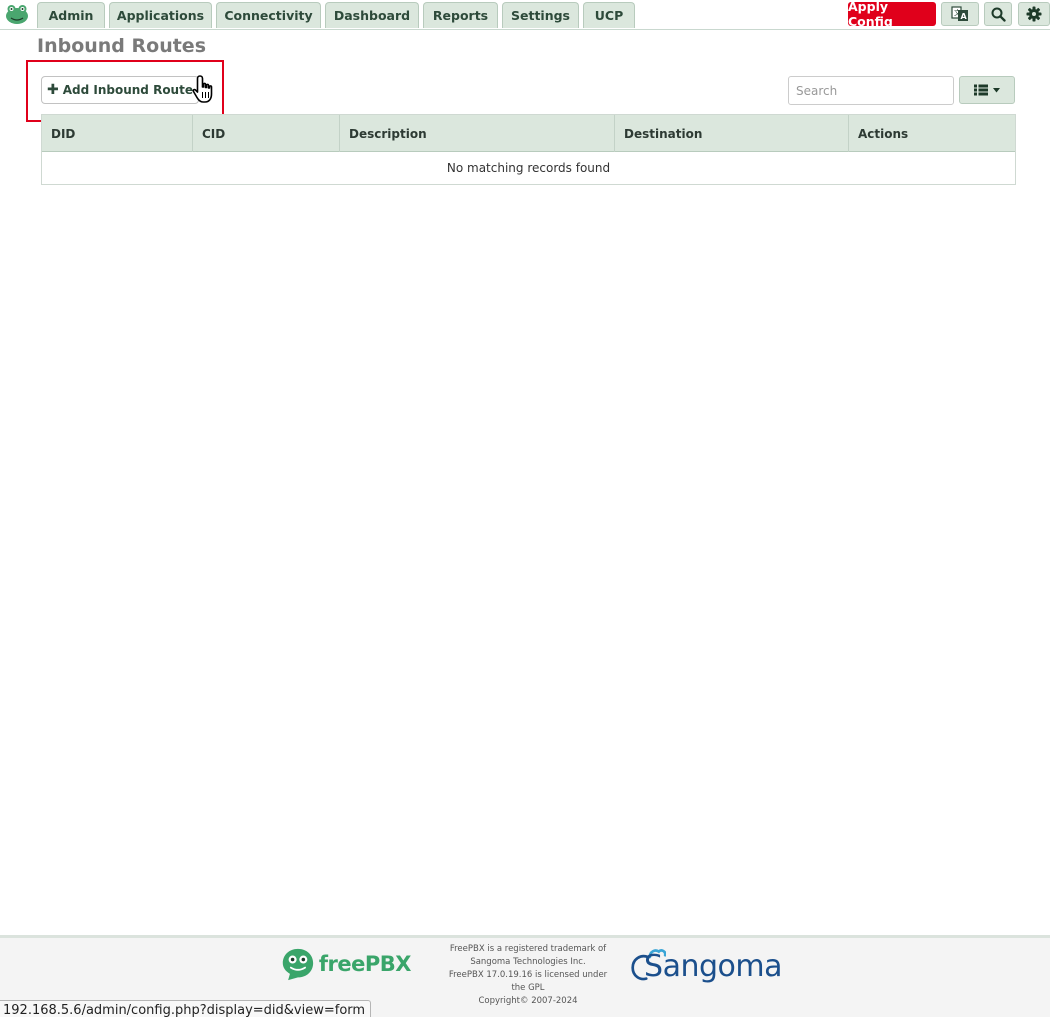 This screenshot has height=1017, width=1050. I want to click on tab-dashboard: Dashboard, so click(372, 15).